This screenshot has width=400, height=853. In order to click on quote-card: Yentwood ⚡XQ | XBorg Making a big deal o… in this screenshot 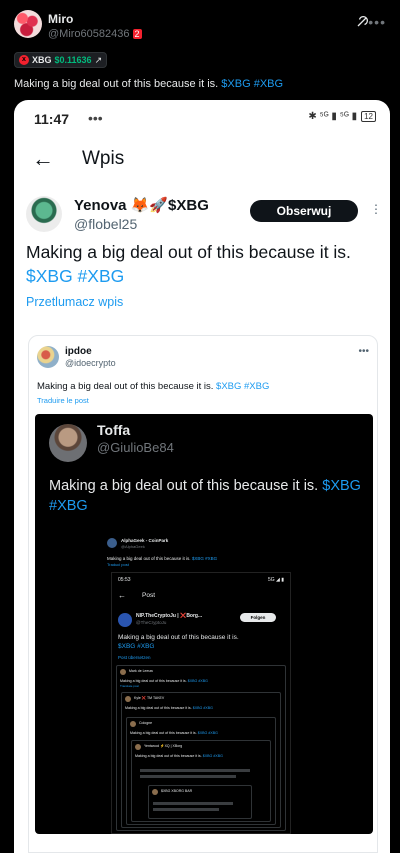, I will do `click(201, 781)`.